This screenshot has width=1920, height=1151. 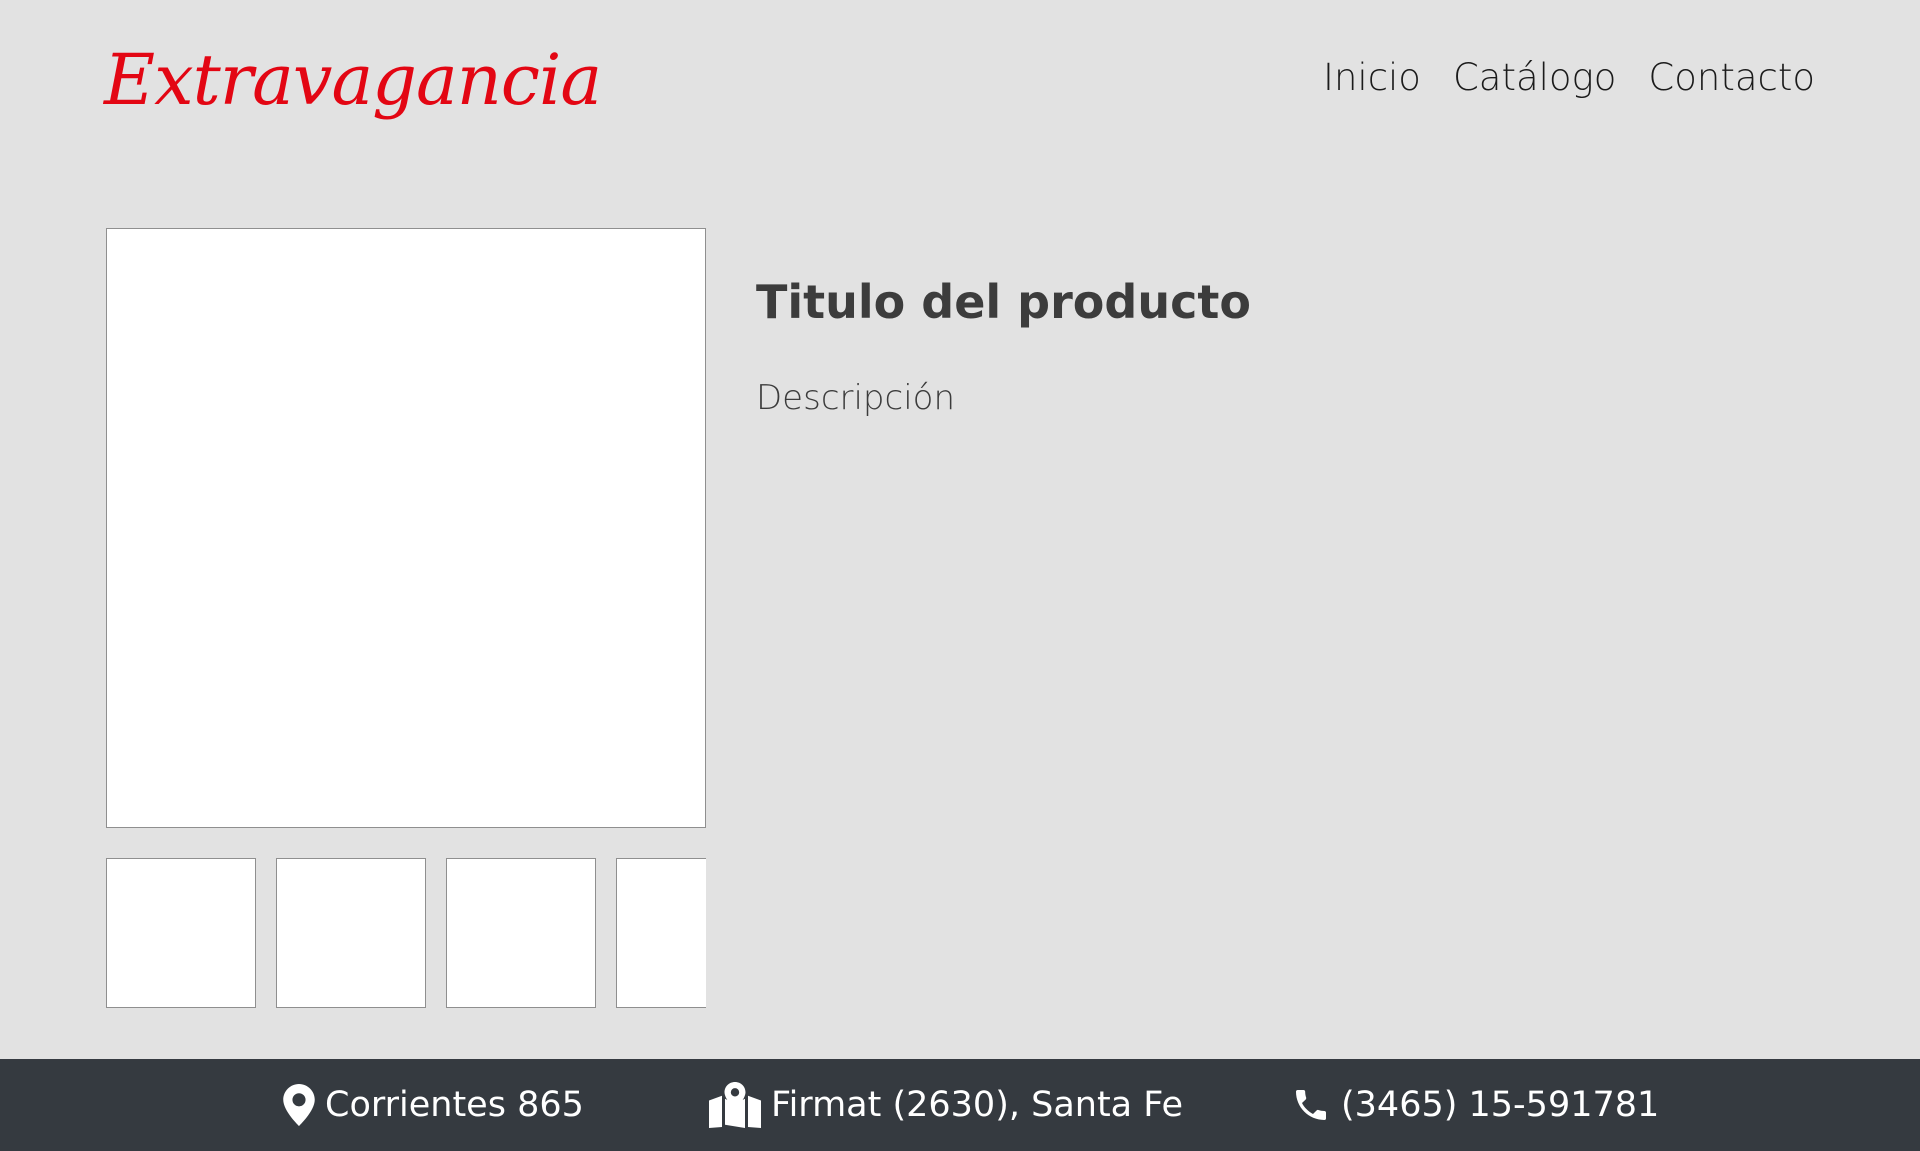 I want to click on footer-phone: (3465) 15-591781, so click(x=1475, y=1105).